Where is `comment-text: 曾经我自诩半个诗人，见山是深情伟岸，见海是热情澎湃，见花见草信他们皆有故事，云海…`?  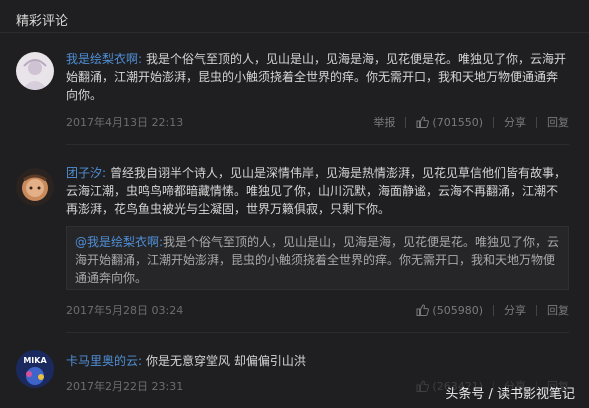
comment-text: 曾经我自诩半个诗人，见山是深情伟岸，见海是热情澎湃，见花见草信他们皆有故事，云海… is located at coordinates (316, 191).